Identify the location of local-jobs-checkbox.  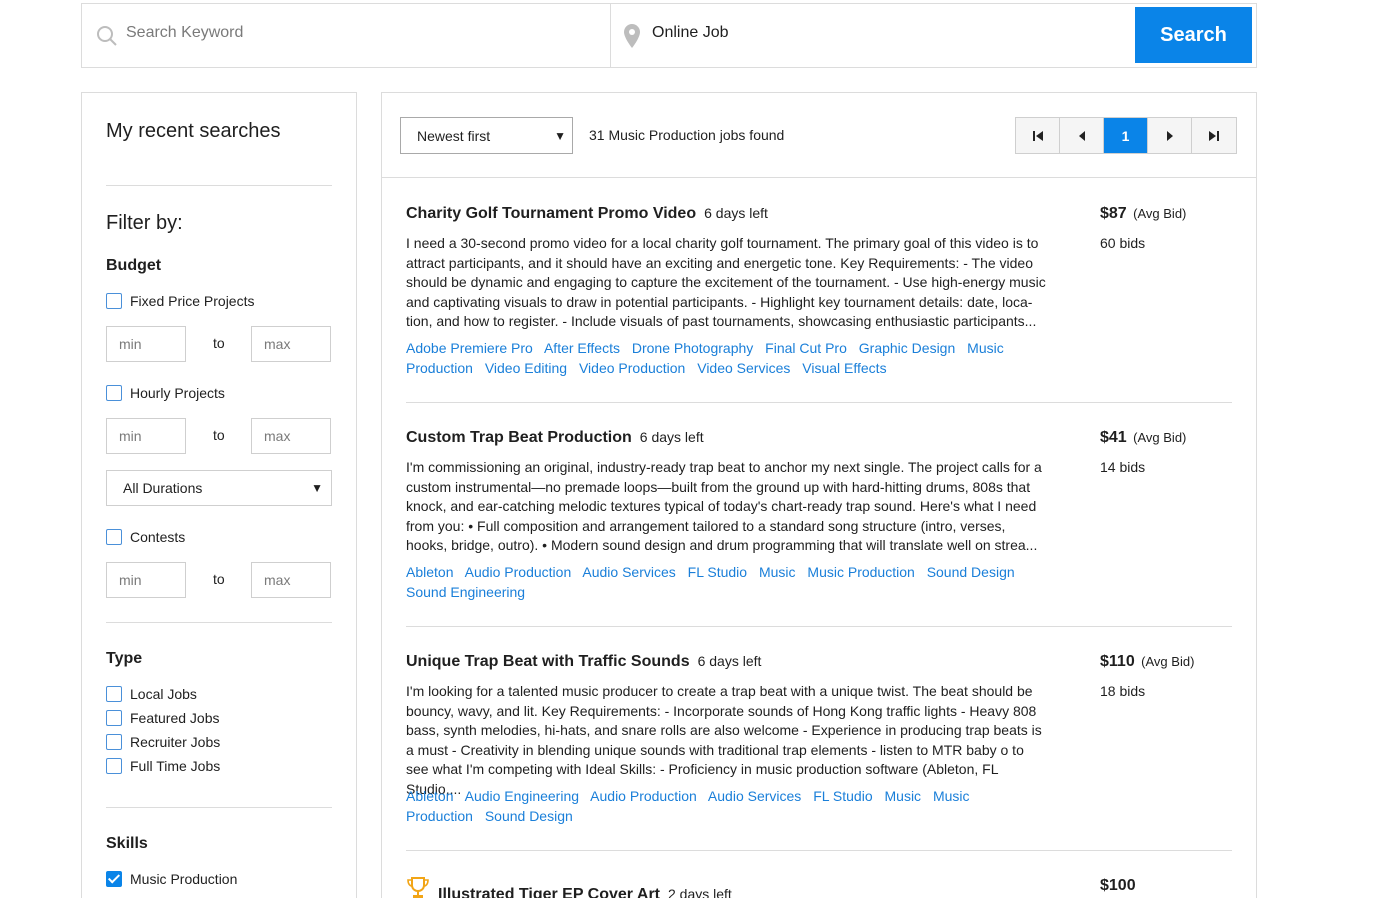
(114, 694).